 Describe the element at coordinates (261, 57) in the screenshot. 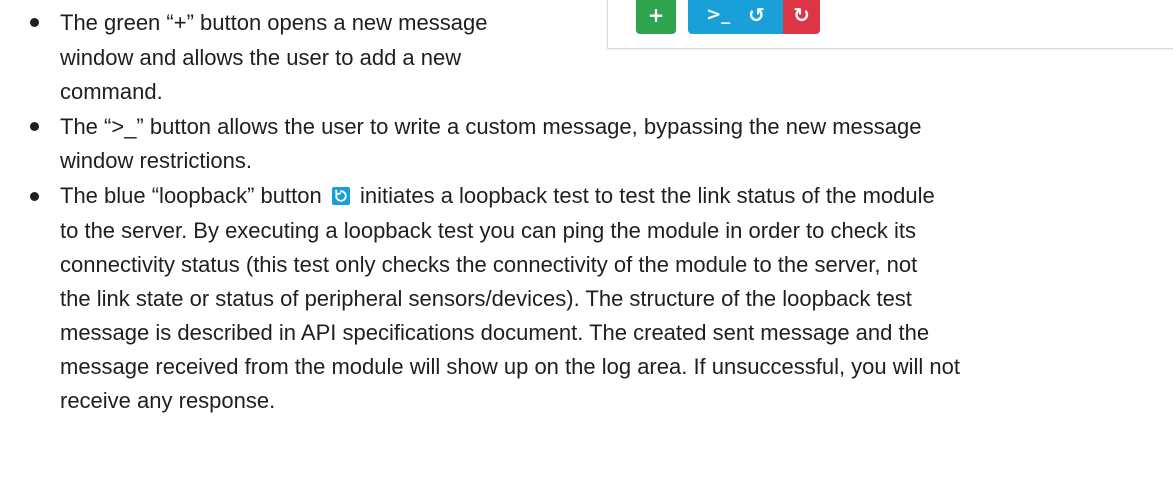

I see `bullet-1-line-2: window and allows the user to add a new` at that location.